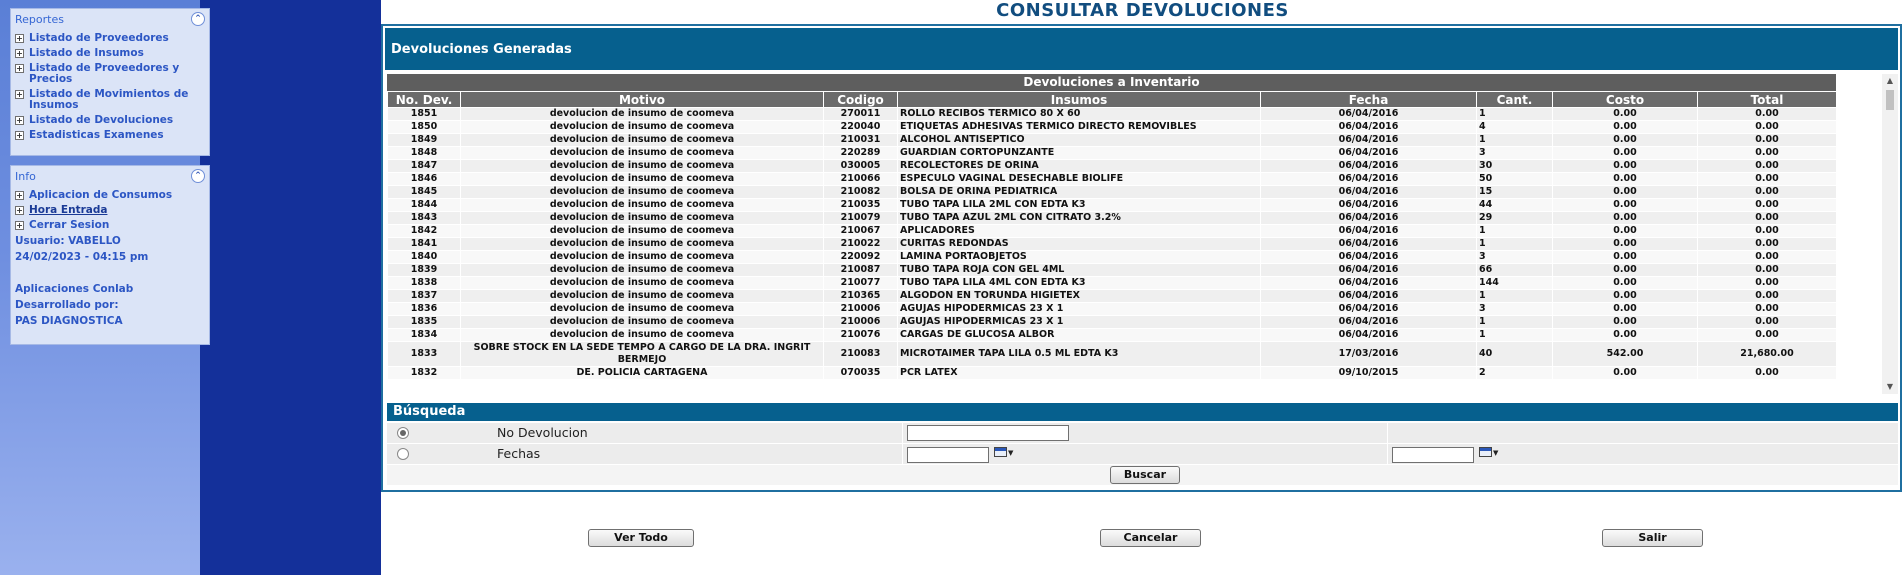 This screenshot has height=575, width=1904. Describe the element at coordinates (860, 114) in the screenshot. I see `table-cell: 270011` at that location.